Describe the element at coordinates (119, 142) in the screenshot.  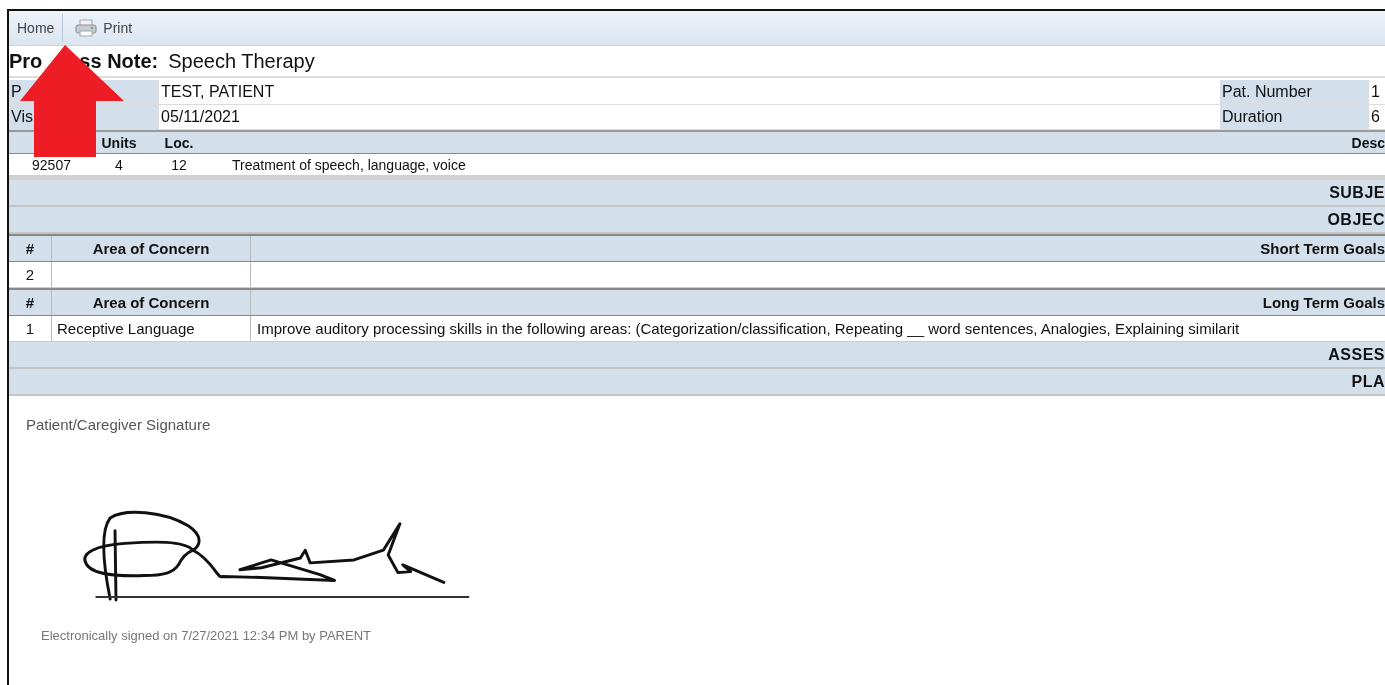
I see `column-header: Units` at that location.